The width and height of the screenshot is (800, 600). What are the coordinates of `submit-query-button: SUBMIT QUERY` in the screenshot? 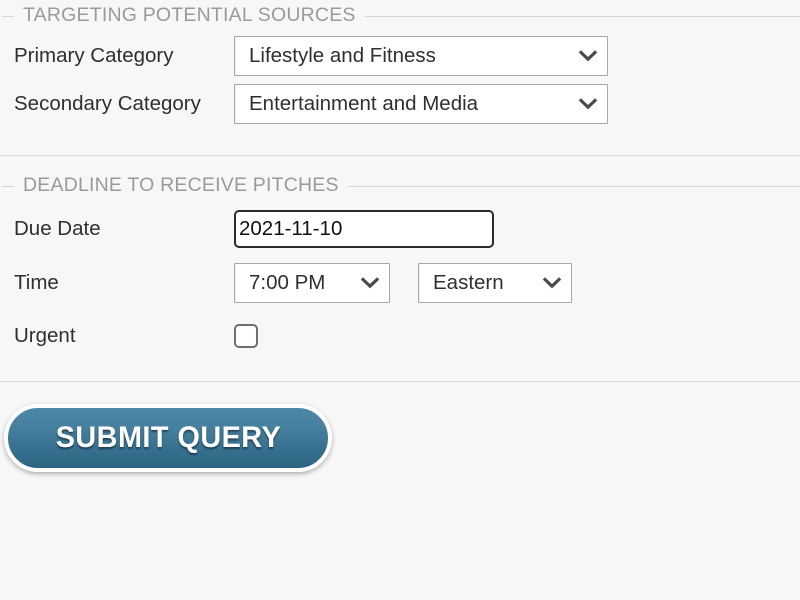 It's located at (168, 438).